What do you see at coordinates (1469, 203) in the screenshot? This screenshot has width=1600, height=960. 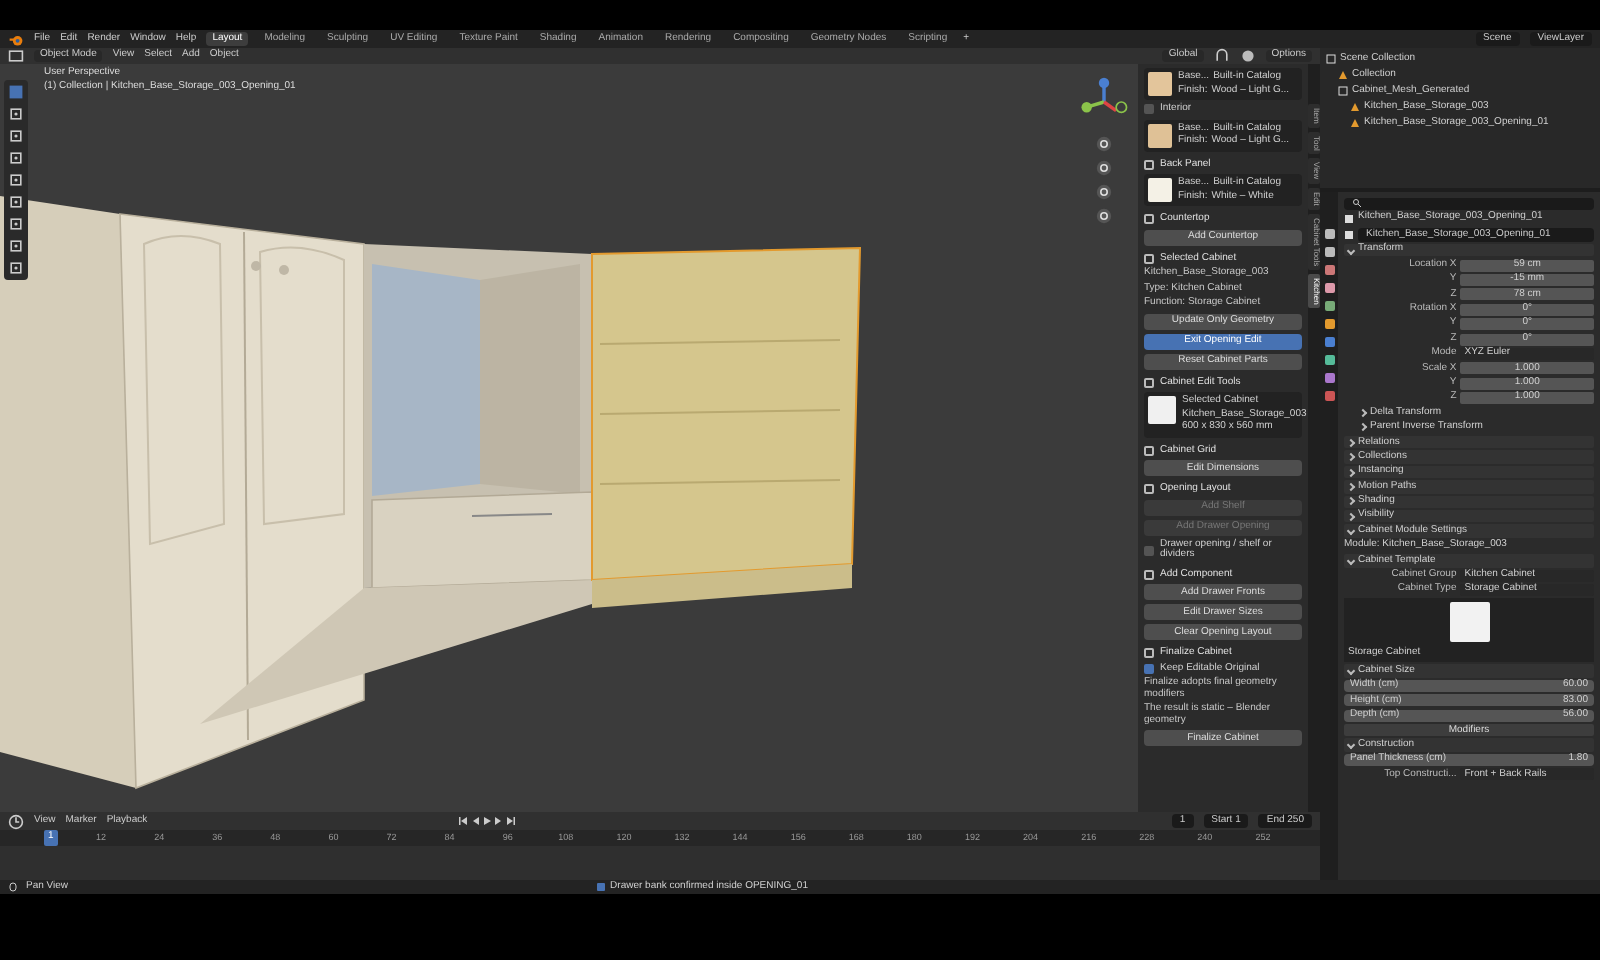 I see `search-field` at bounding box center [1469, 203].